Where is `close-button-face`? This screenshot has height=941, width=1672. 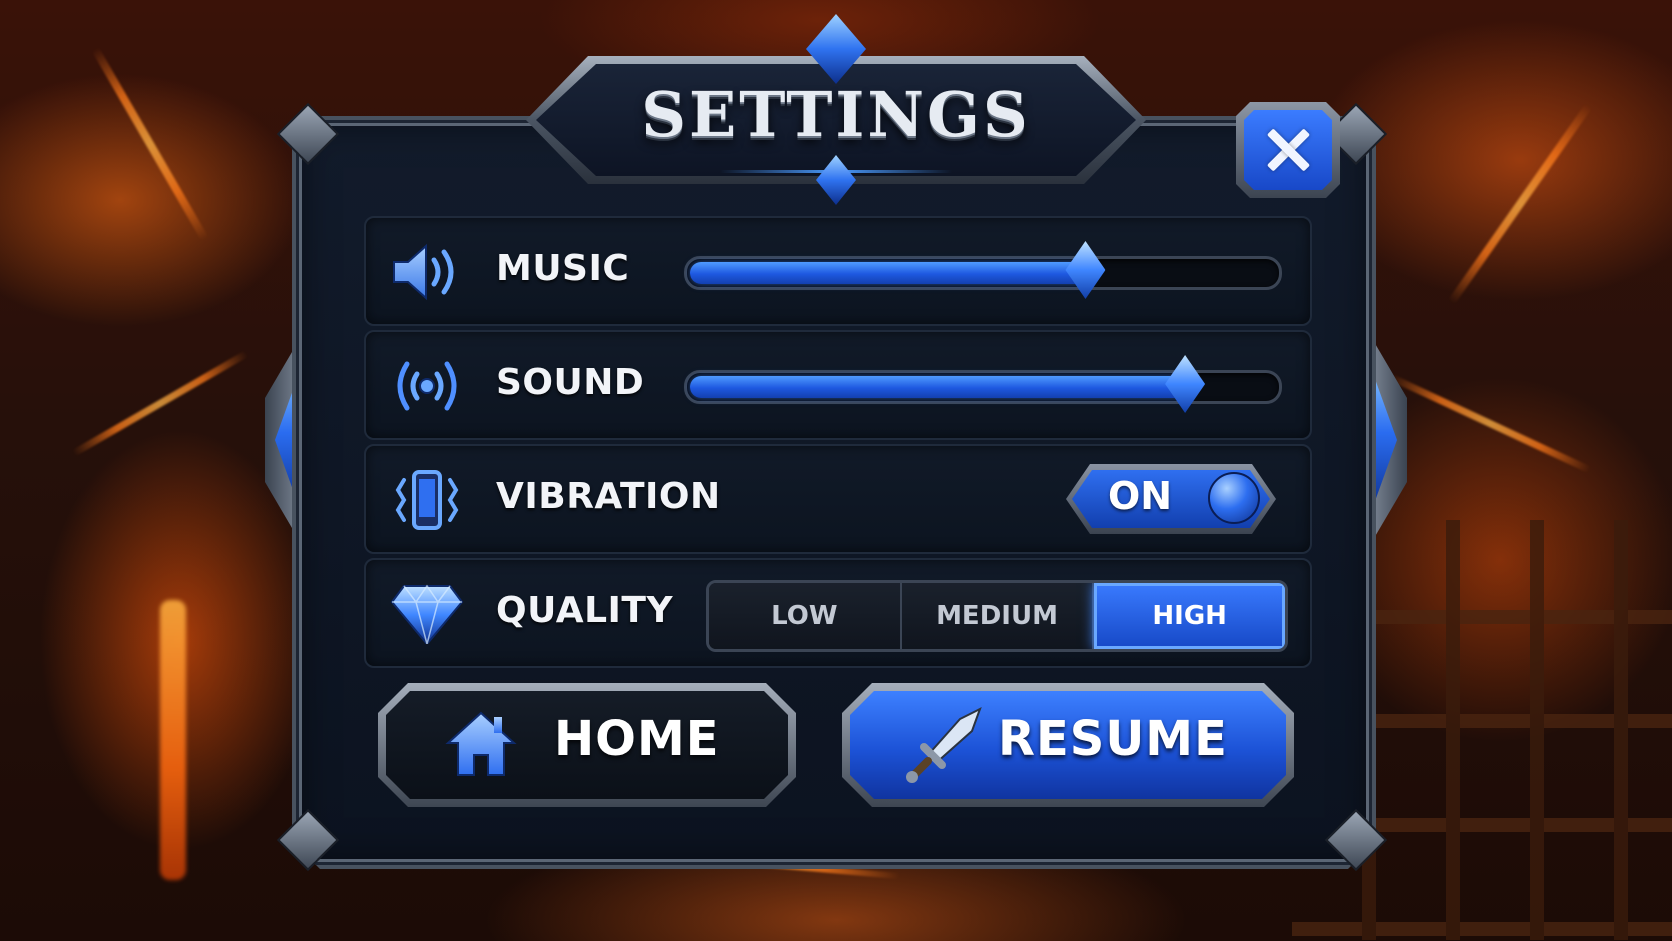
close-button-face is located at coordinates (1288, 150).